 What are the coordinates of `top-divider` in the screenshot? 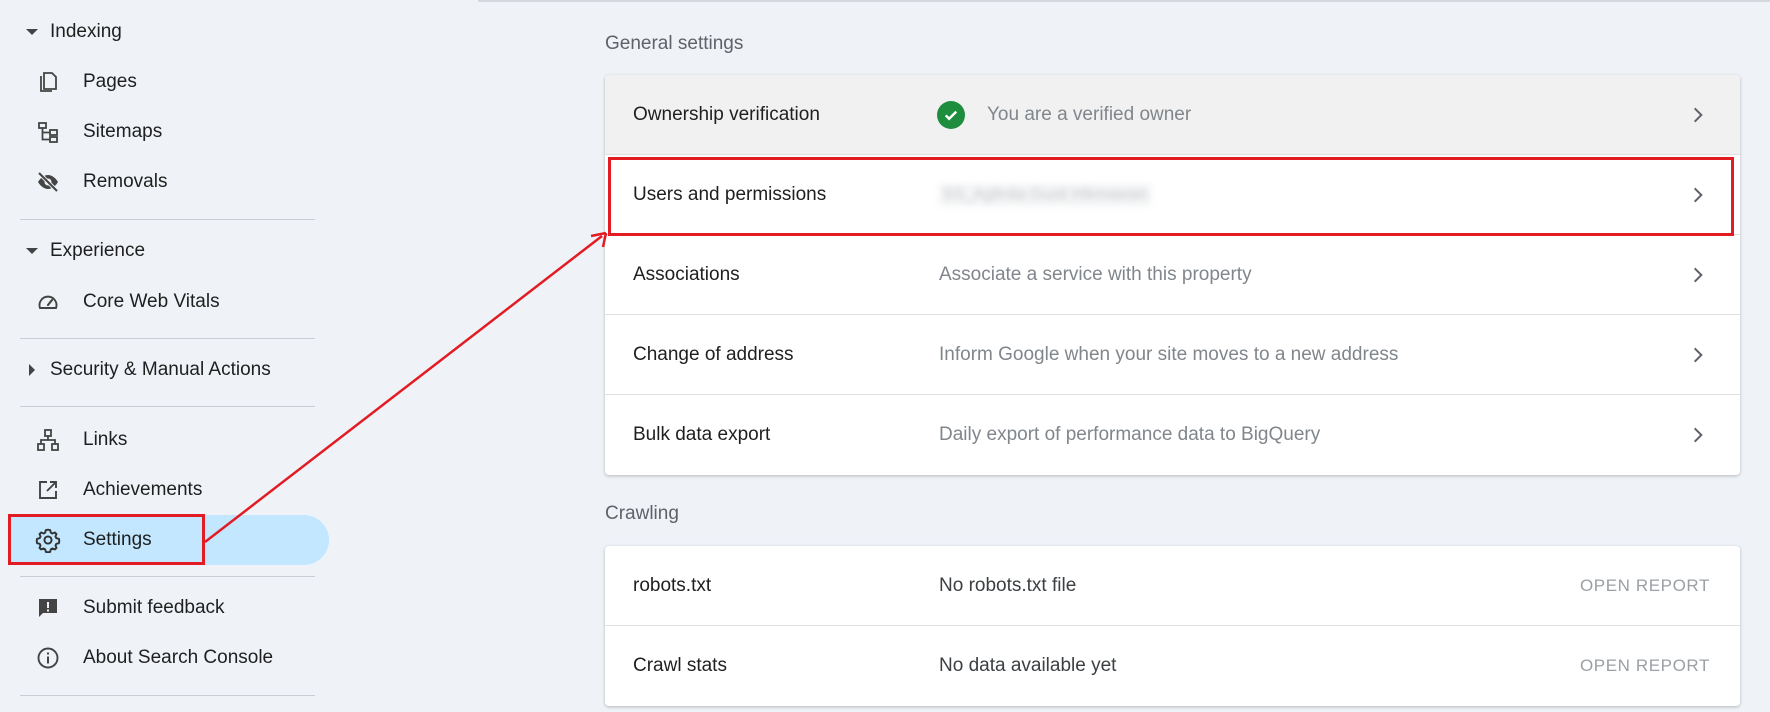 It's located at (1124, 1).